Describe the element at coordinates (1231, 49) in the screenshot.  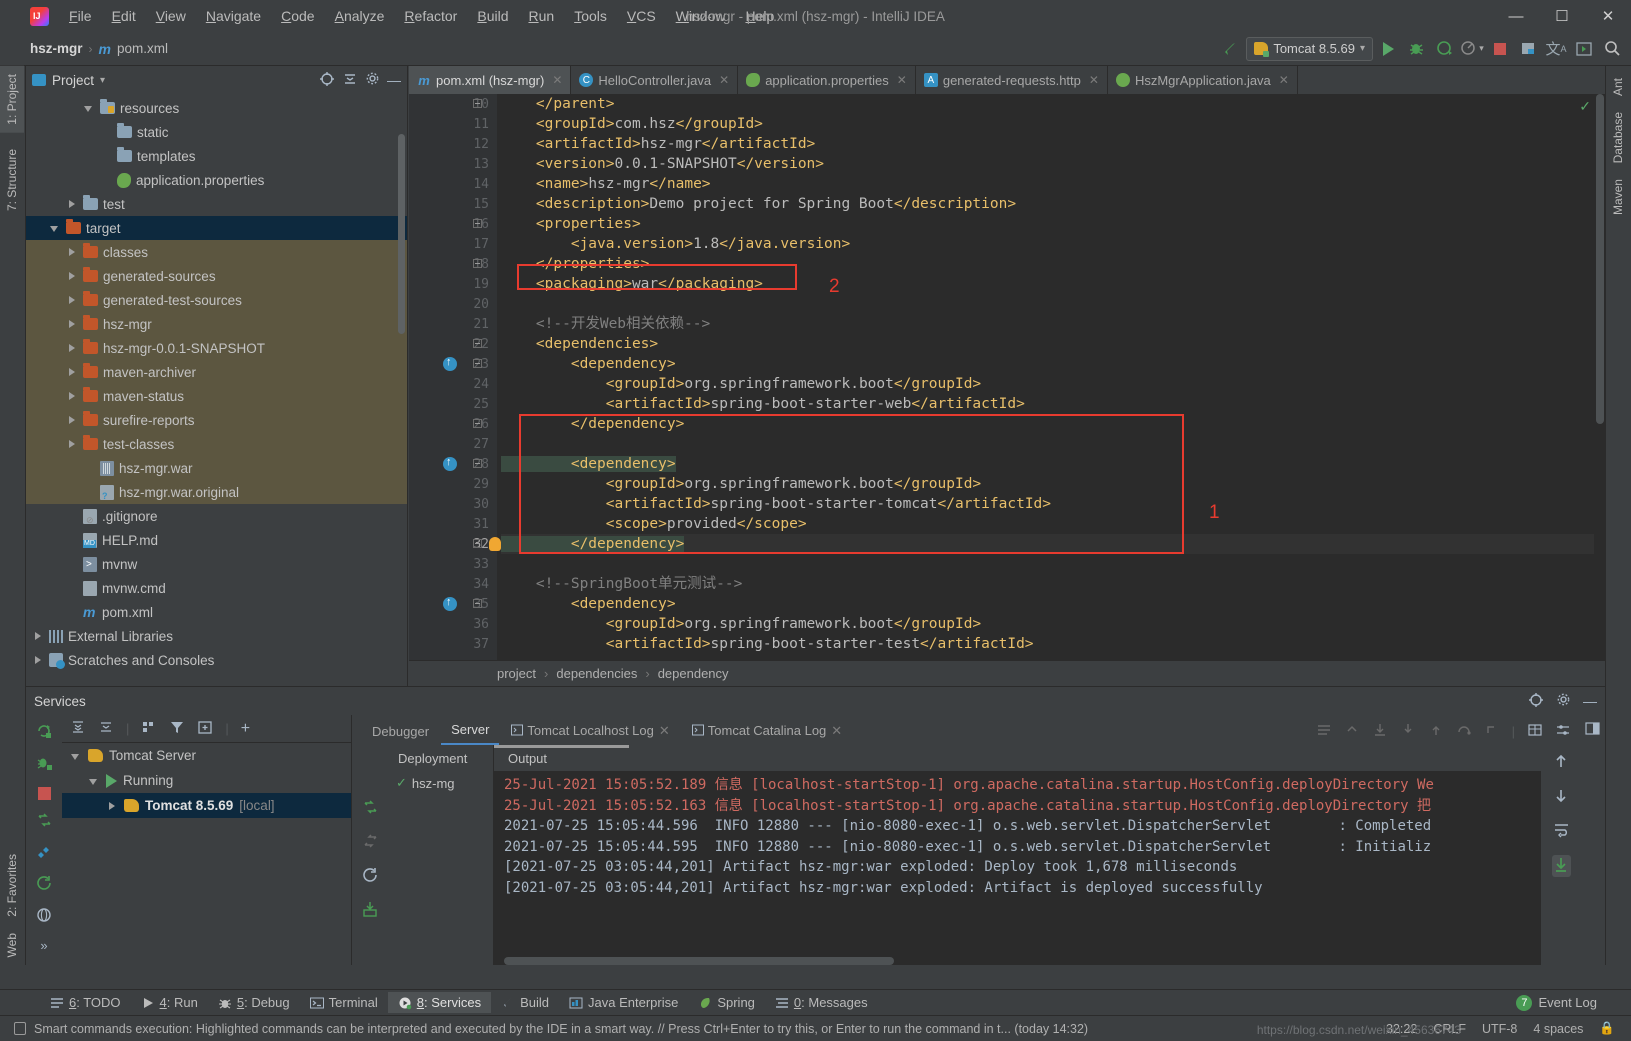
I see `build-hammer-icon` at that location.